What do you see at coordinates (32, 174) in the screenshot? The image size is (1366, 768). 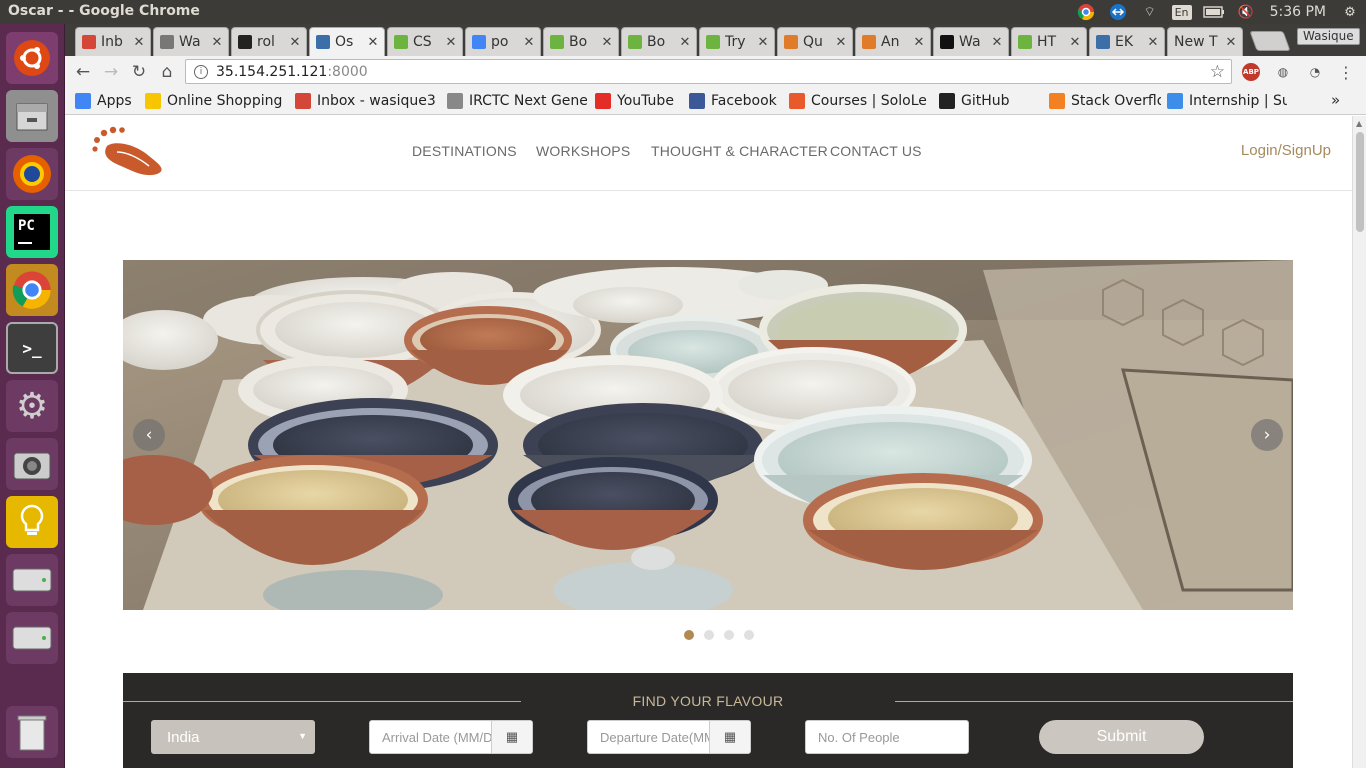 I see `firefox-icon` at bounding box center [32, 174].